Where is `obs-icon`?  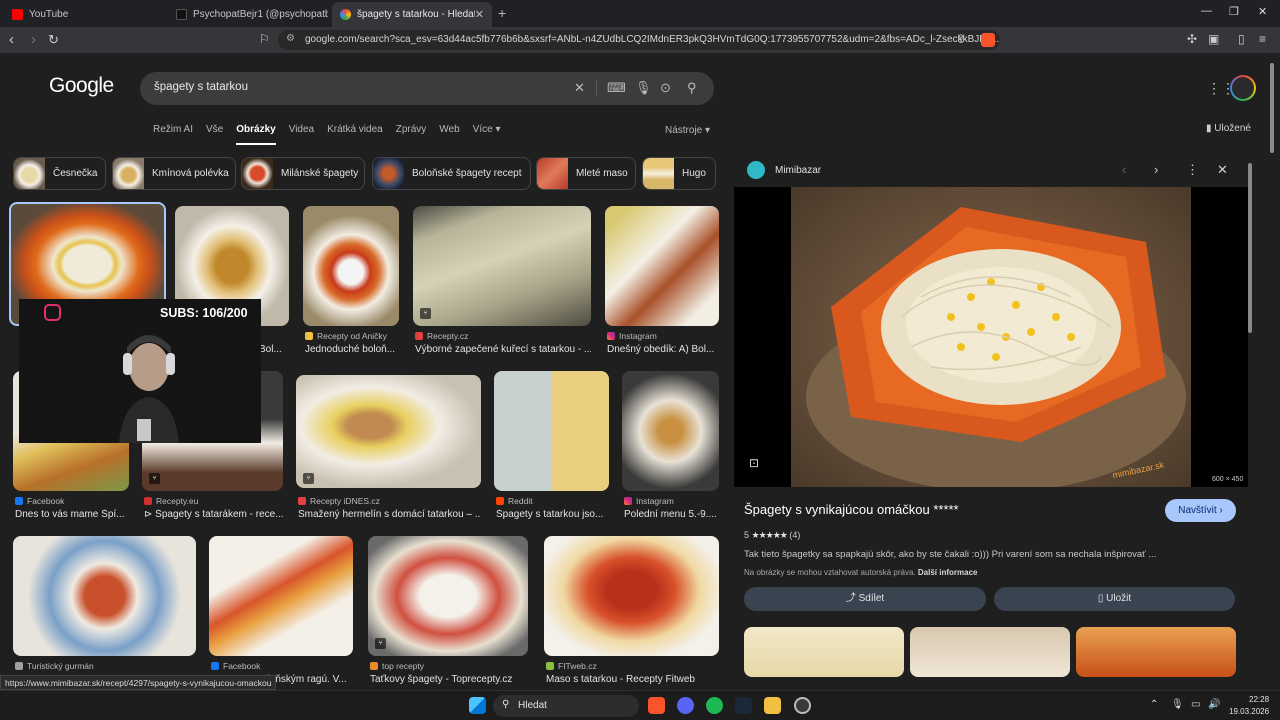 obs-icon is located at coordinates (802, 705).